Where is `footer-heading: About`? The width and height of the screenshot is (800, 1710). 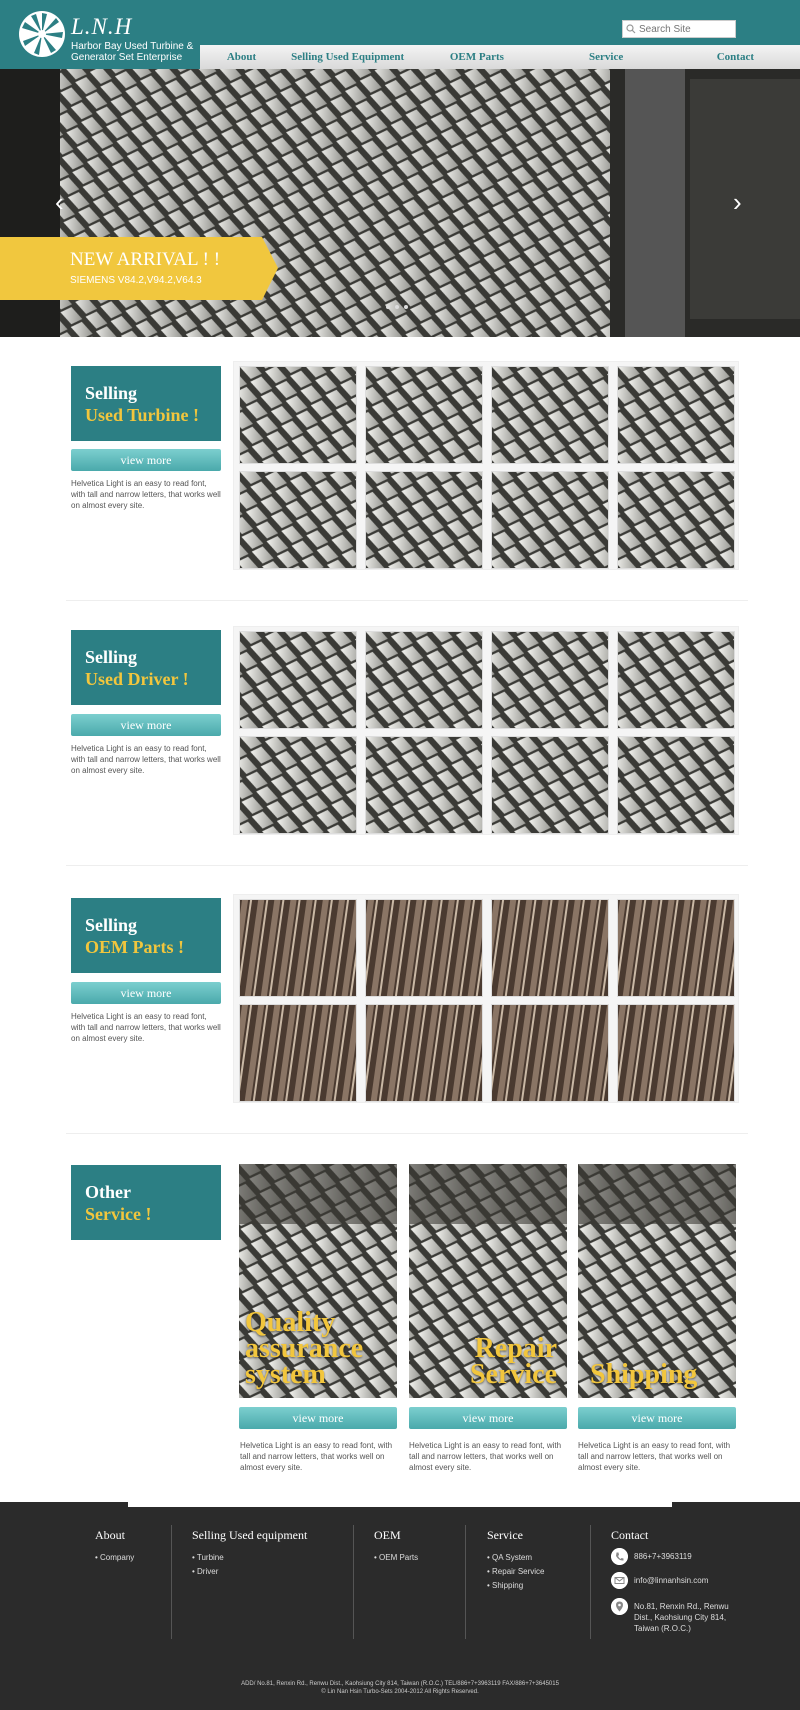
footer-heading: About is located at coordinates (110, 1535).